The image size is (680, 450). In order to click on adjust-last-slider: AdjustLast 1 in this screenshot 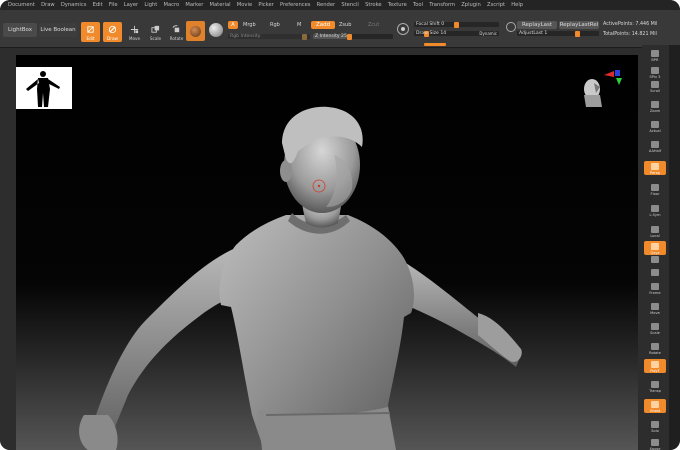, I will do `click(558, 33)`.